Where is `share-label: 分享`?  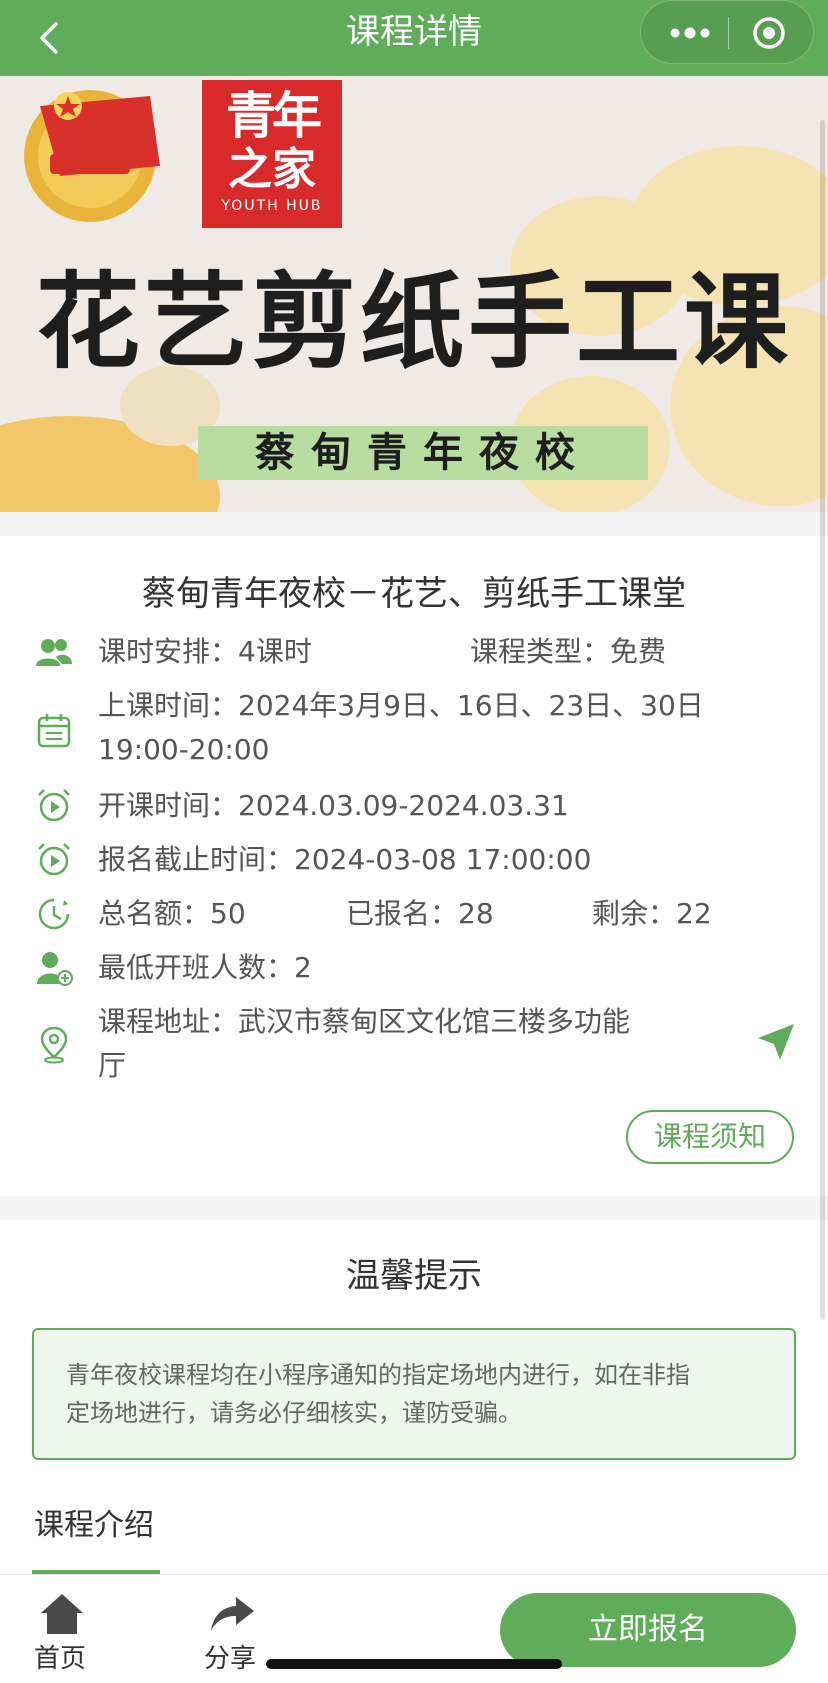
share-label: 分享 is located at coordinates (230, 1659).